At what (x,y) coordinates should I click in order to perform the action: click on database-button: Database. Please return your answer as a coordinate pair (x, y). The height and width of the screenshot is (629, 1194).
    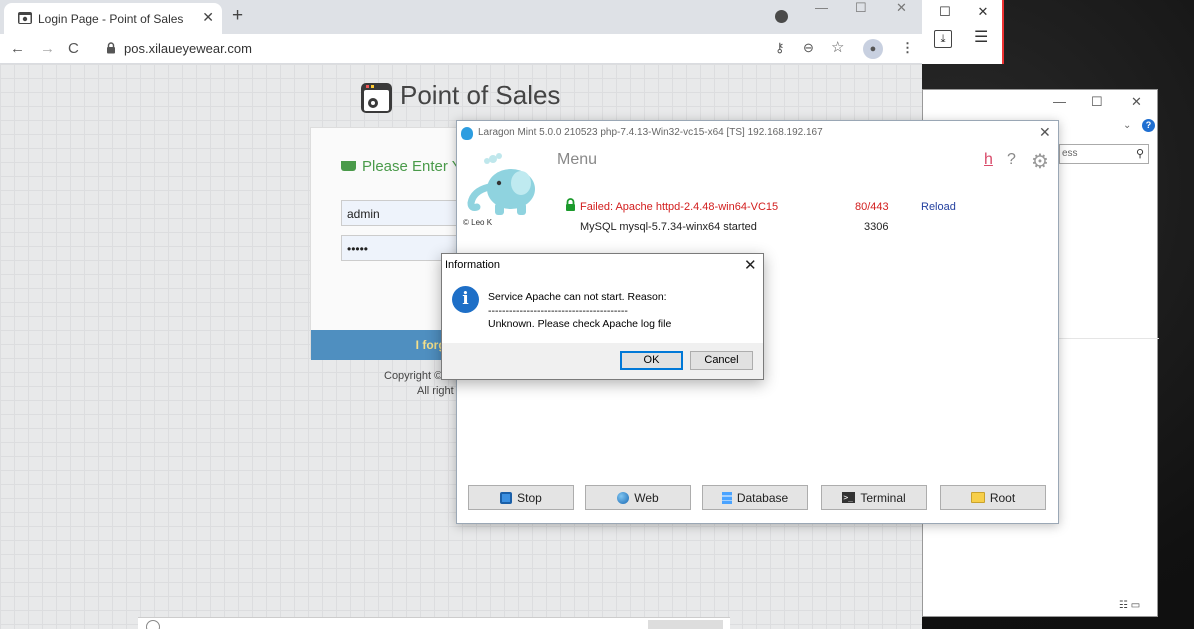
    Looking at the image, I should click on (755, 497).